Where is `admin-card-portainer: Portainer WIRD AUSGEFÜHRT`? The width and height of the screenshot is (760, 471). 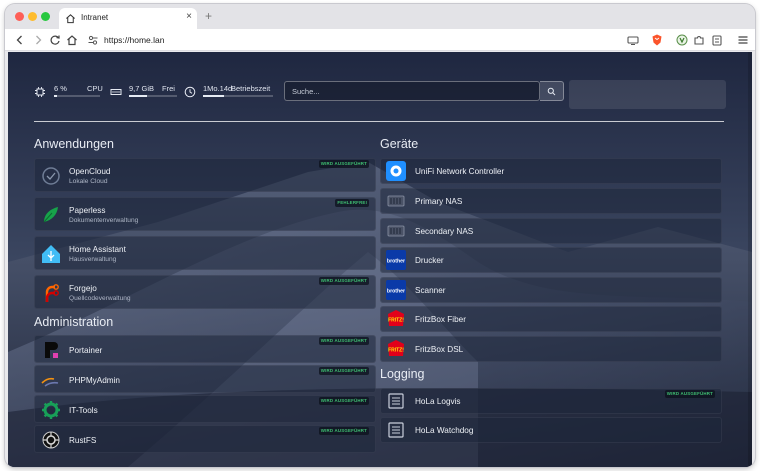
admin-card-portainer: Portainer WIRD AUSGEFÜHRT is located at coordinates (205, 349).